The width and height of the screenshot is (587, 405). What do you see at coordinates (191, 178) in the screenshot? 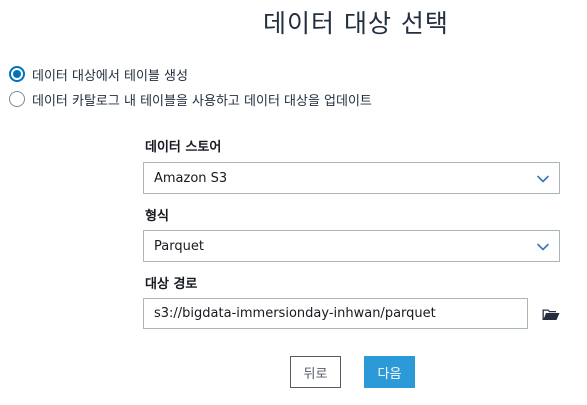
I see `data-store-value: Amazon S3` at bounding box center [191, 178].